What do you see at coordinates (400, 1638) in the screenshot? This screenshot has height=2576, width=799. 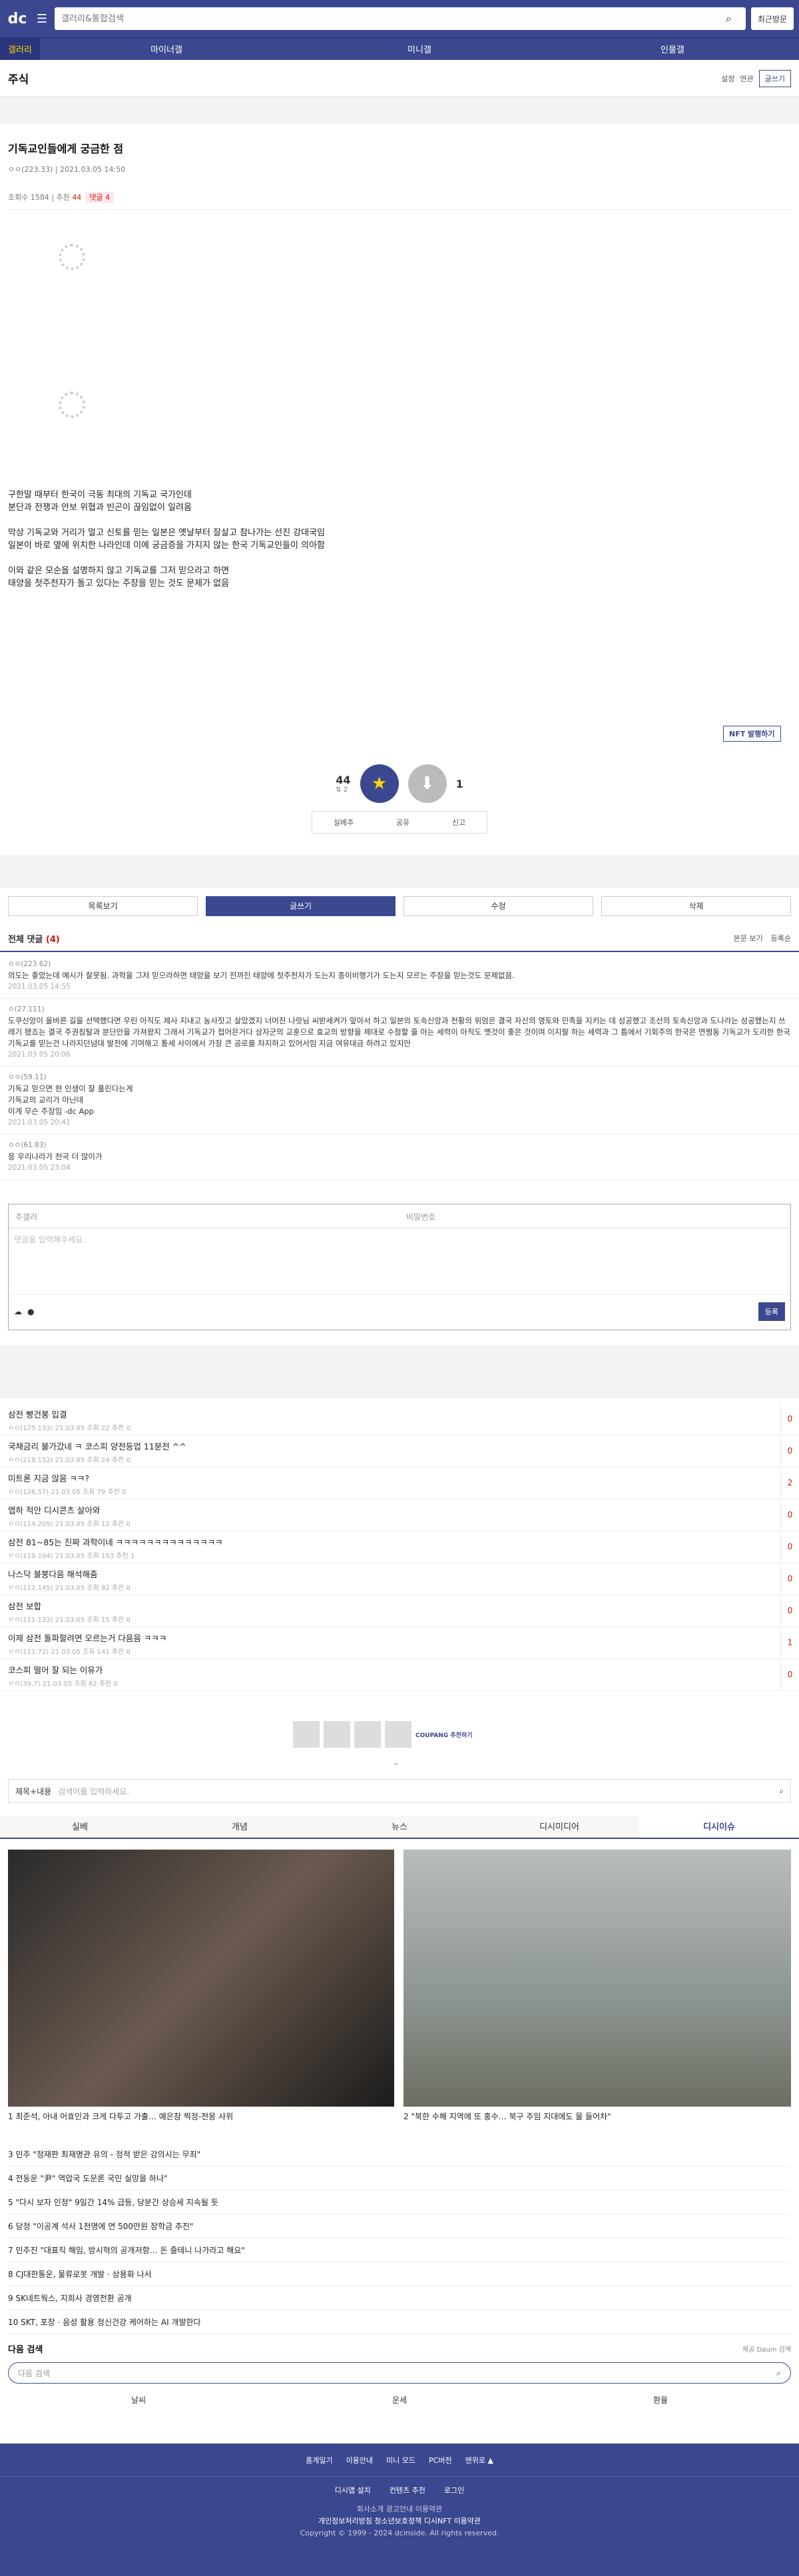 I see `list-title: 이제 삼전 돌파할려면 오르는거 다음음 ㅋㅋㅋ` at bounding box center [400, 1638].